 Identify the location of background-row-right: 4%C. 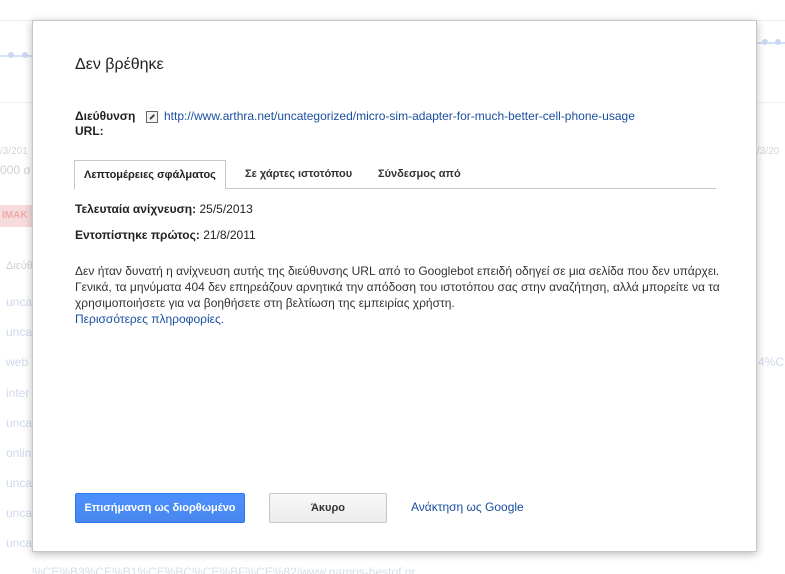
(771, 362).